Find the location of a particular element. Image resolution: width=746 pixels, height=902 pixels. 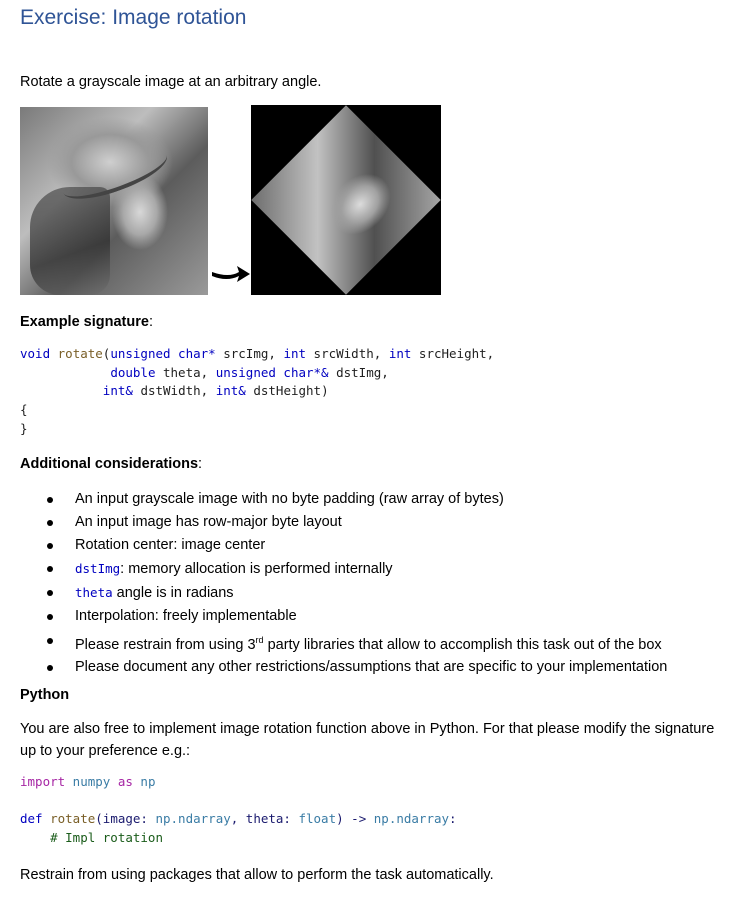

cpp-param-name: srcImg, is located at coordinates (253, 353).